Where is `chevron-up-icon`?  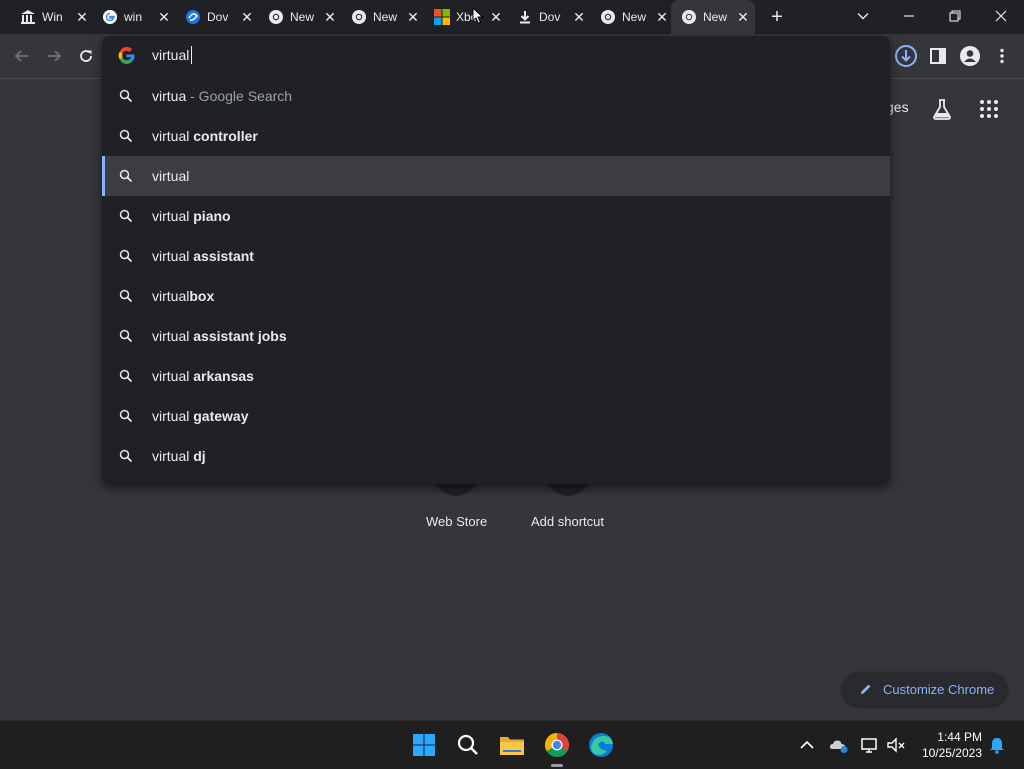 chevron-up-icon is located at coordinates (807, 745).